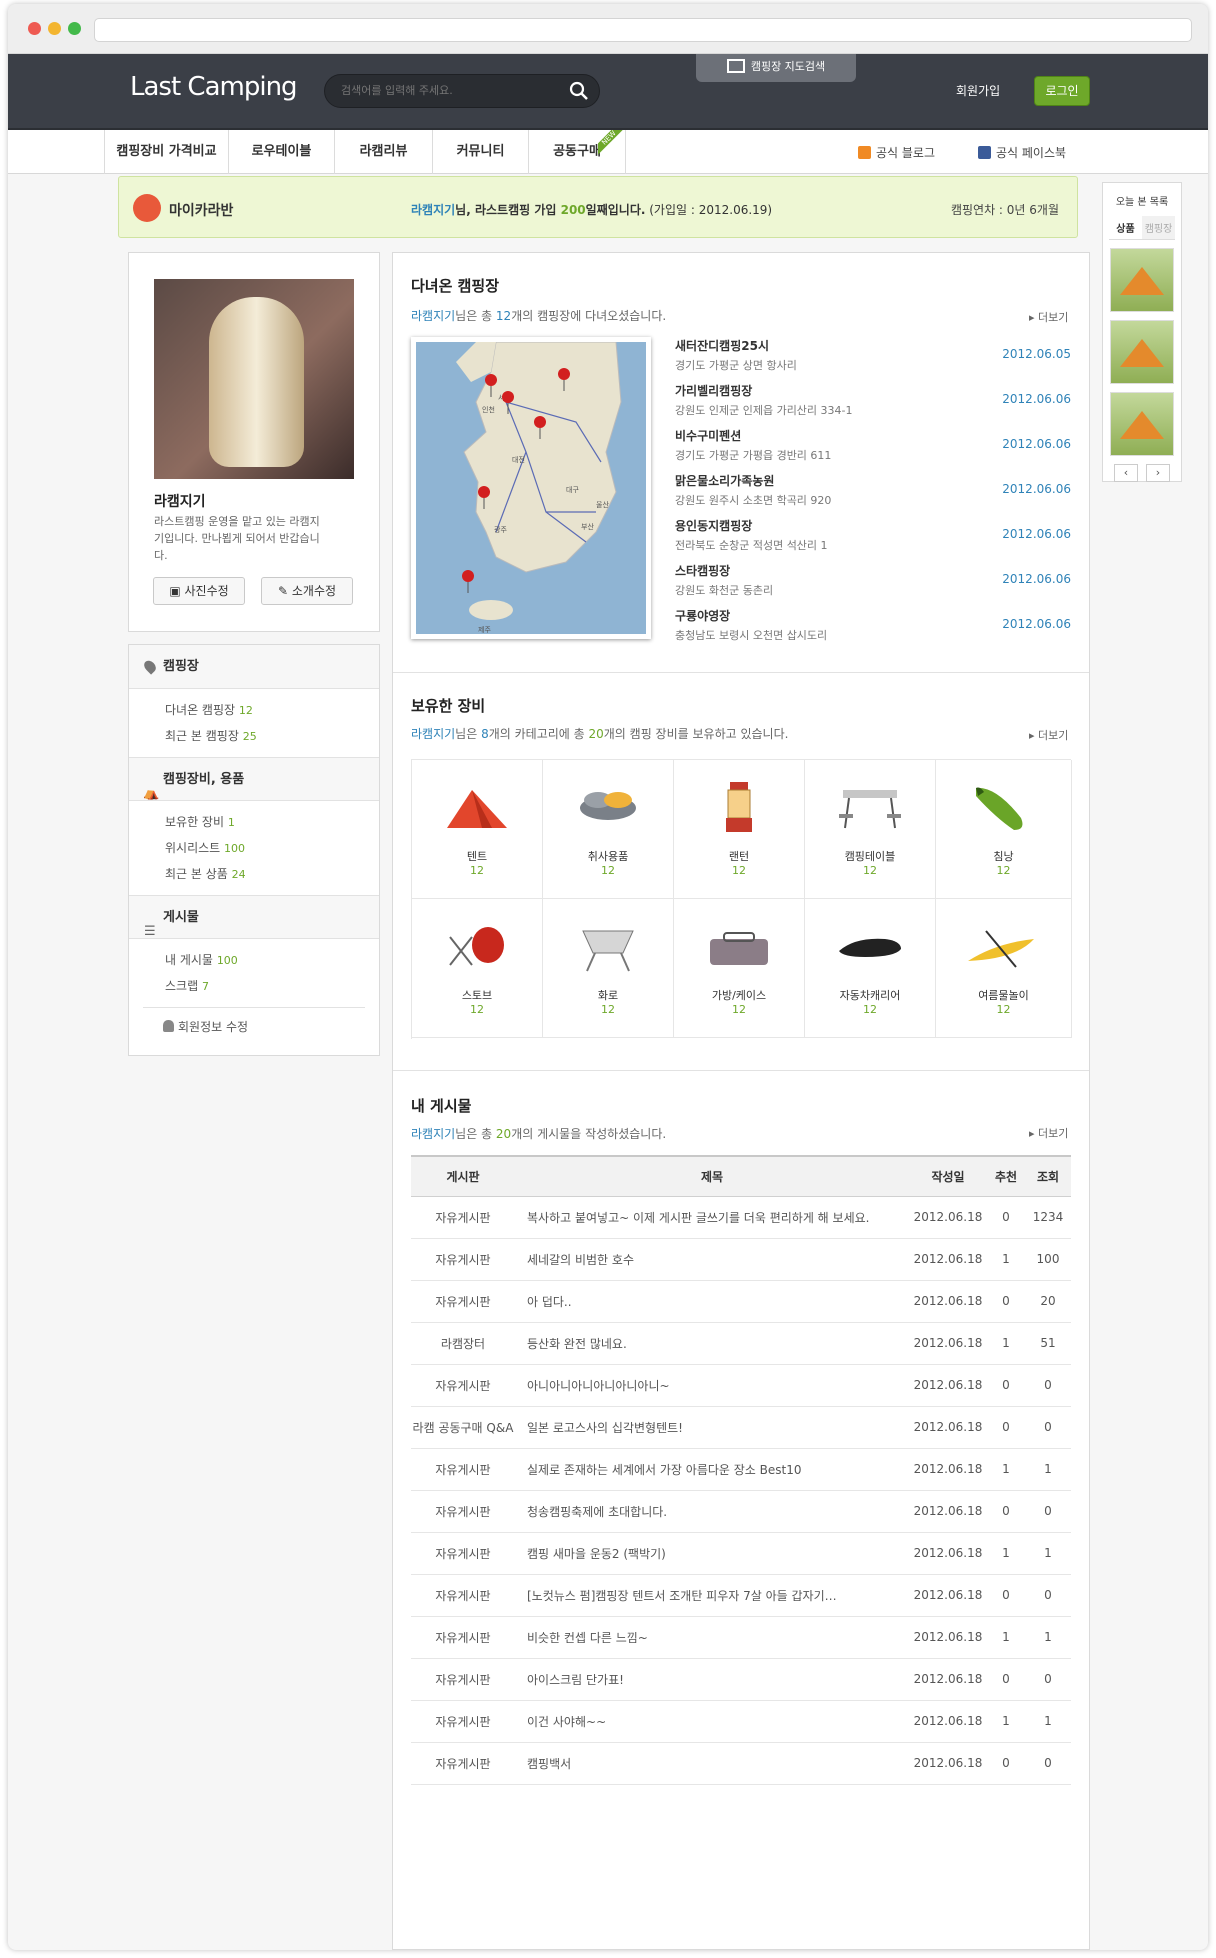 Image resolution: width=1216 pixels, height=1958 pixels. I want to click on maximize-dot, so click(74, 28).